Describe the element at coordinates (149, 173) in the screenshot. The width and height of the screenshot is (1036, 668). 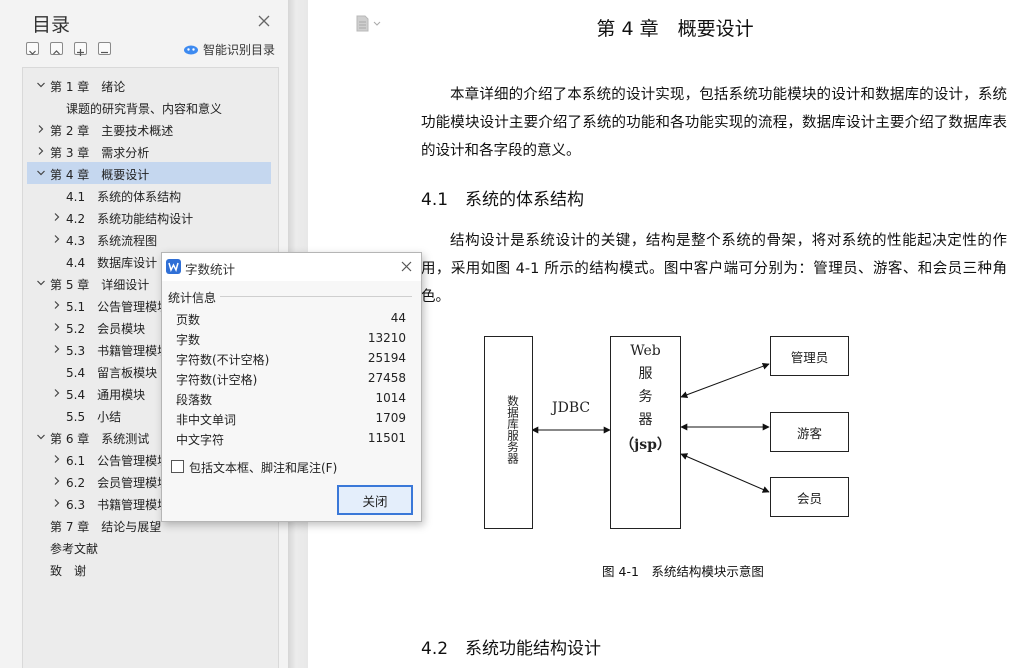
I see `outline-item: 第 4 章 概要设计` at that location.